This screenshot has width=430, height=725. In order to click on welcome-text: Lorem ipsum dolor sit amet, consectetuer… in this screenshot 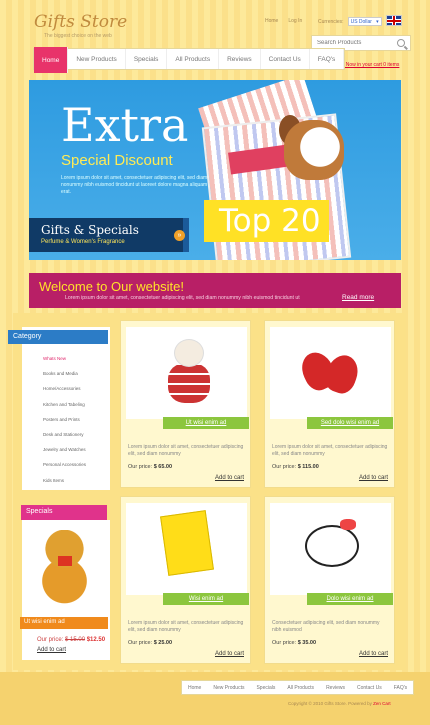, I will do `click(182, 298)`.